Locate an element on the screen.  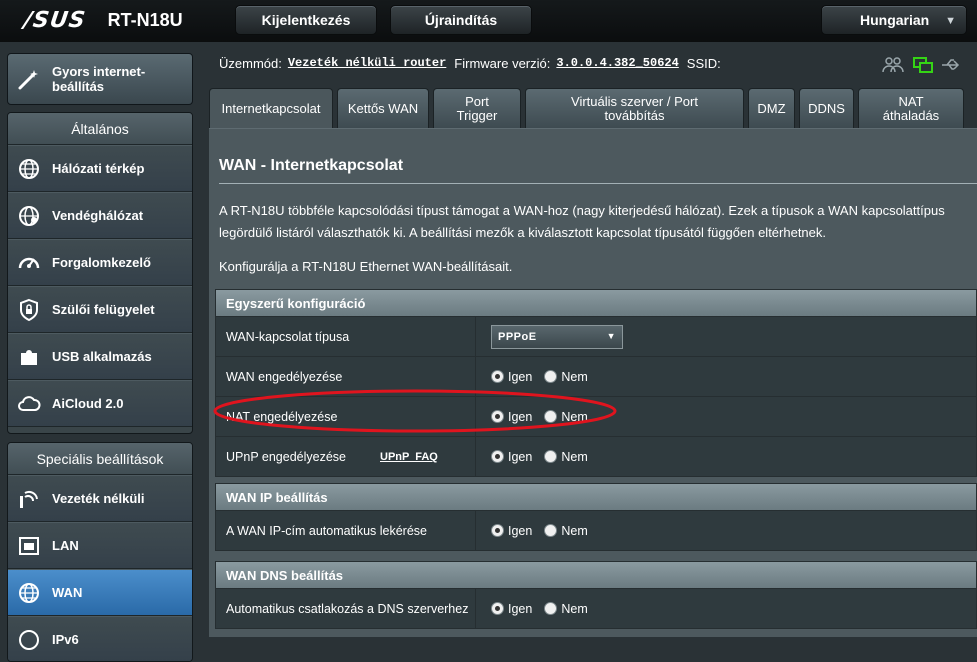
brand-logo-text: /SUS is located at coordinates (55, 20).